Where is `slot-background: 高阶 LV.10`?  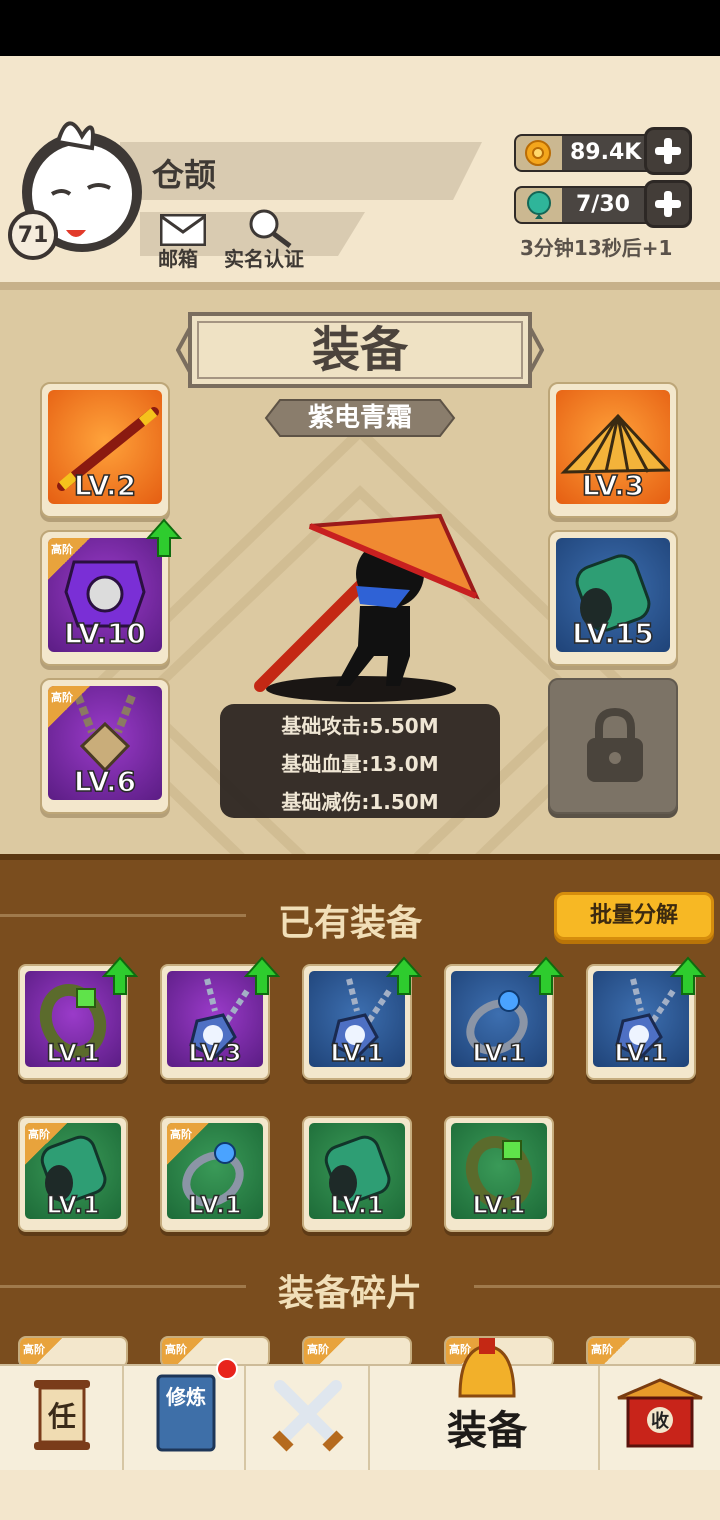 slot-background: 高阶 LV.10 is located at coordinates (105, 595).